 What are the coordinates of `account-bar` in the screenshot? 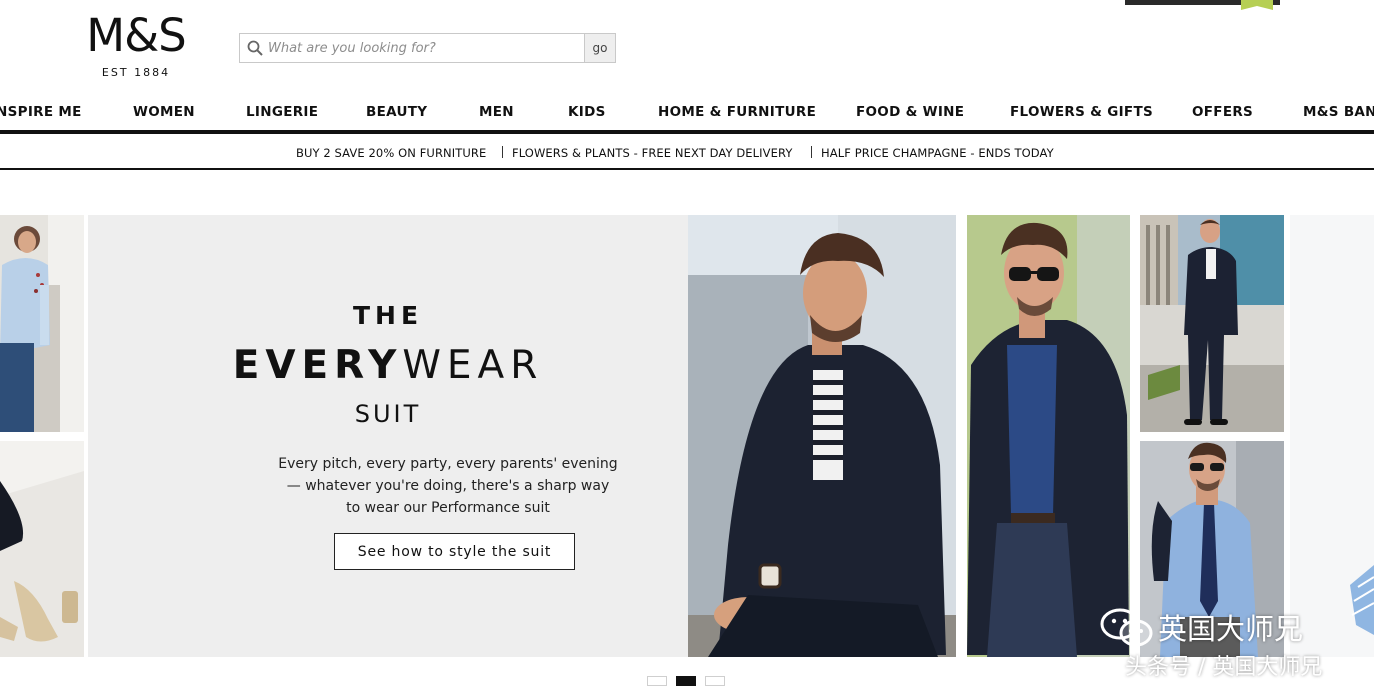 It's located at (1202, 5).